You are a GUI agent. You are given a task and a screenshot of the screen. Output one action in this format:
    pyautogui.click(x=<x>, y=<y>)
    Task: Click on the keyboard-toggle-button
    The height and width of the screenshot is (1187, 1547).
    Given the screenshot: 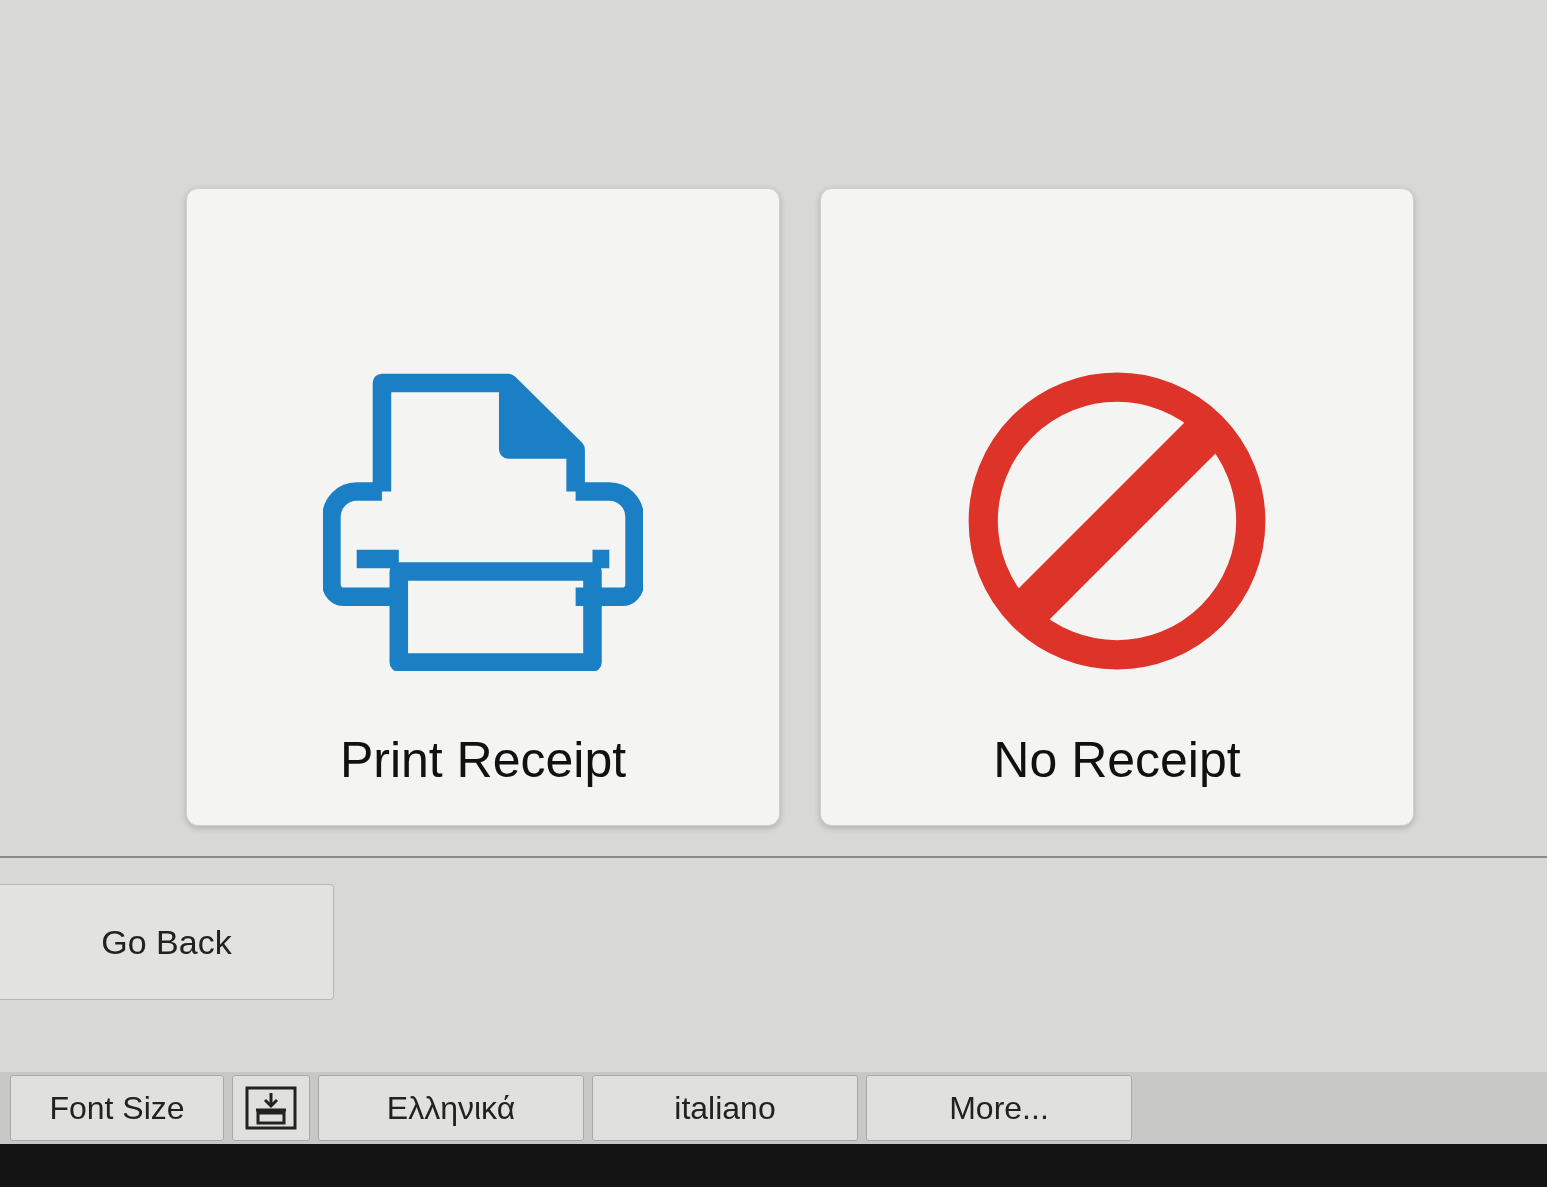 What is the action you would take?
    pyautogui.click(x=271, y=1108)
    